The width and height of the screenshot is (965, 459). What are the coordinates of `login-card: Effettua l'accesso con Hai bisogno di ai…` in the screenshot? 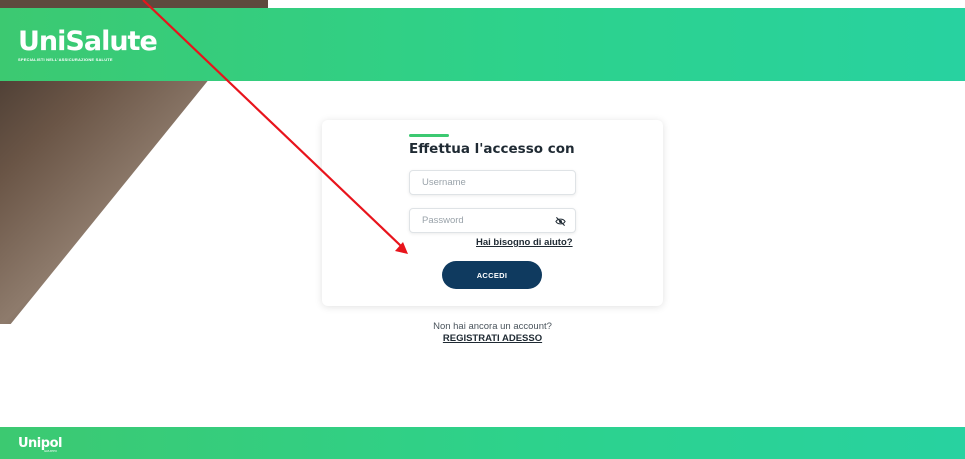 It's located at (492, 213).